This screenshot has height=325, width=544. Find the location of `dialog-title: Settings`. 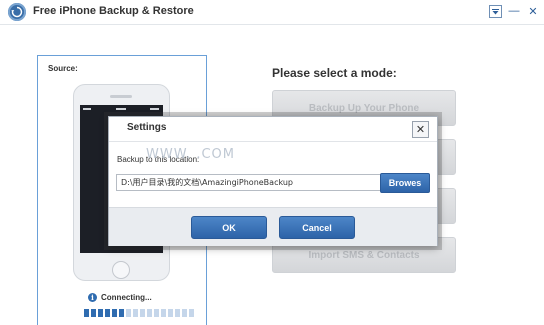

dialog-title: Settings is located at coordinates (147, 127).